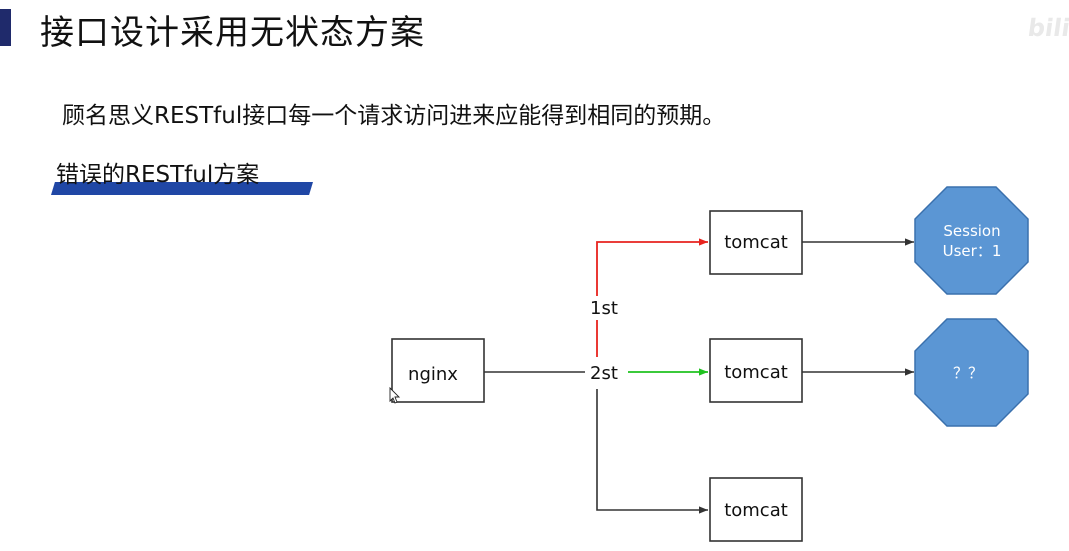  I want to click on tomcat-node-2-label: tomcat, so click(756, 372).